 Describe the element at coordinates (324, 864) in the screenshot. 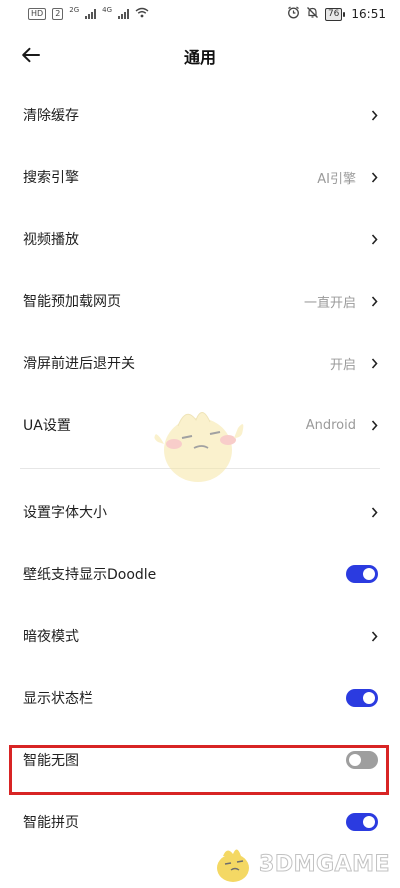

I see `watermark-text: 3DMGAME` at that location.